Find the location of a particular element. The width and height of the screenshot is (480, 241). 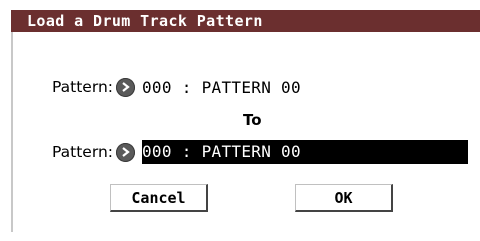

destination-pattern-popup-arrow-icon is located at coordinates (125, 152).